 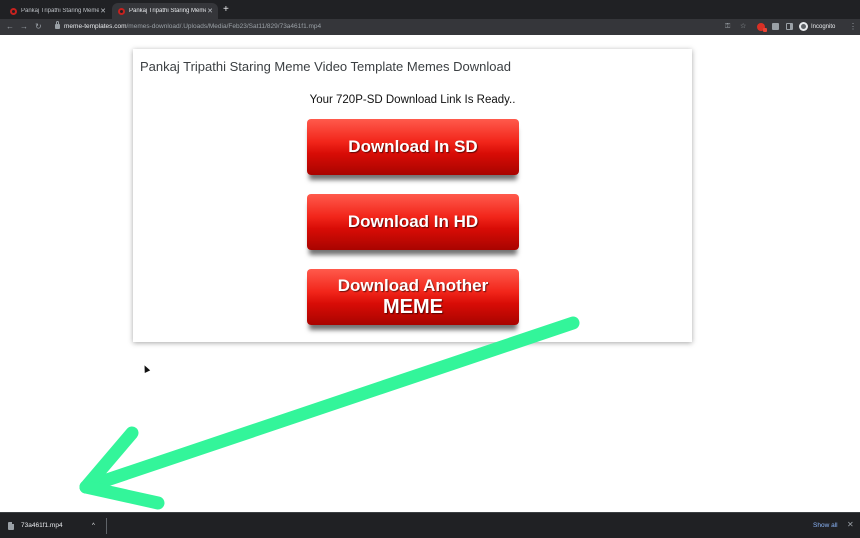 I want to click on arrow-head-upper, so click(x=109, y=460).